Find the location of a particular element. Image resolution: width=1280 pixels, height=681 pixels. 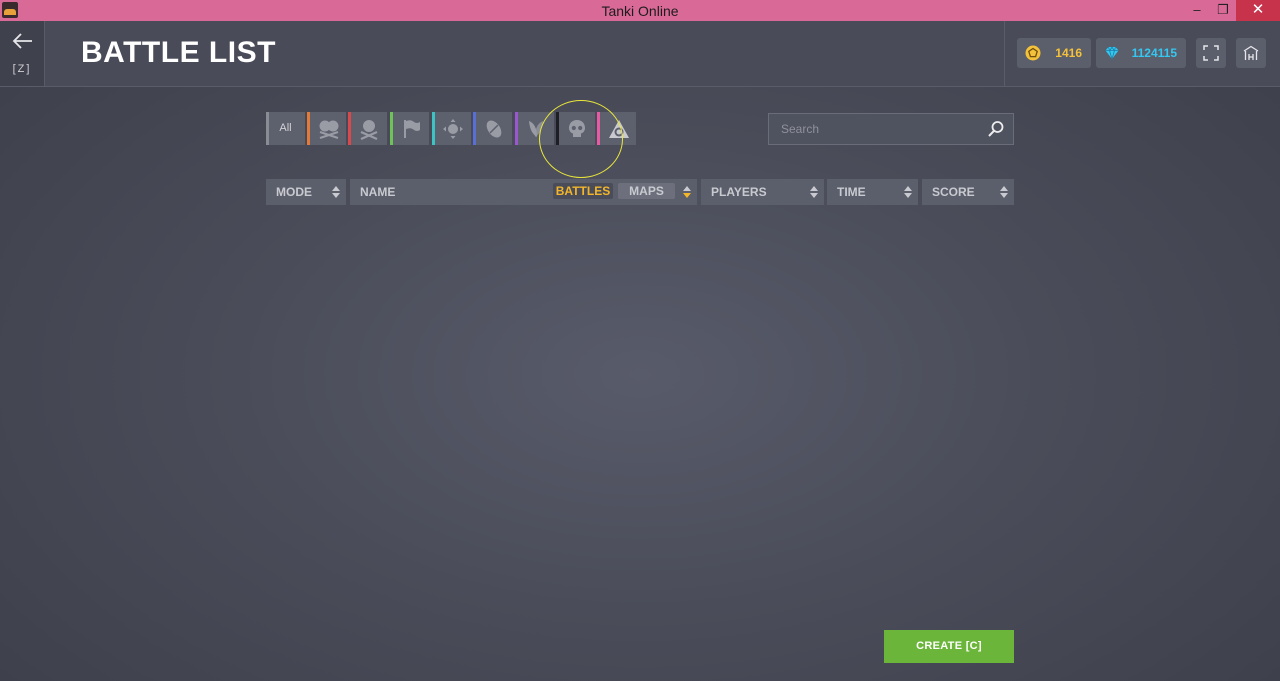

crystals-balance: 1416 is located at coordinates (1054, 53).